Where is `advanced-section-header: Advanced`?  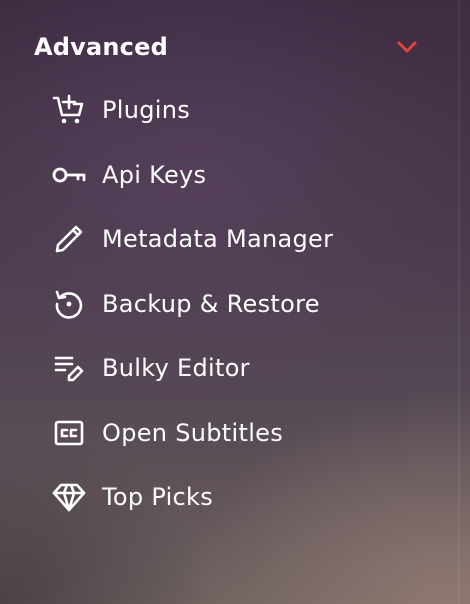 advanced-section-header: Advanced is located at coordinates (226, 47).